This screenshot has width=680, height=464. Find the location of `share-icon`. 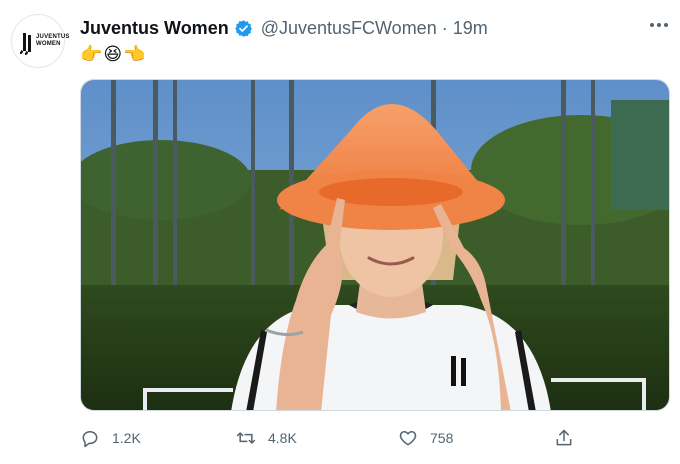

share-icon is located at coordinates (564, 437).